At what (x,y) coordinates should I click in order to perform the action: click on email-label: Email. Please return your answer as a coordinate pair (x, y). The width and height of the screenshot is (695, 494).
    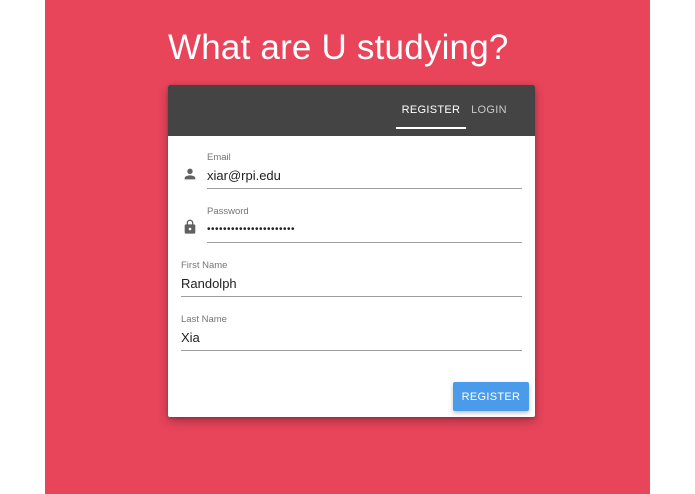
    Looking at the image, I should click on (219, 157).